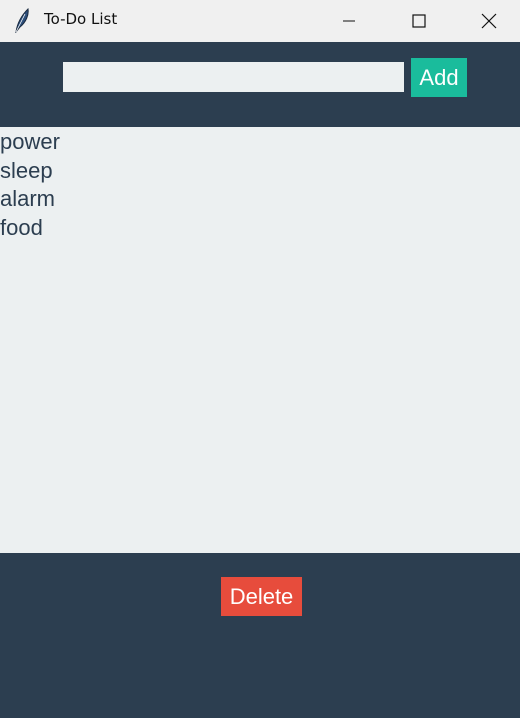 The width and height of the screenshot is (520, 718). I want to click on title-bar: To-Do List, so click(260, 21).